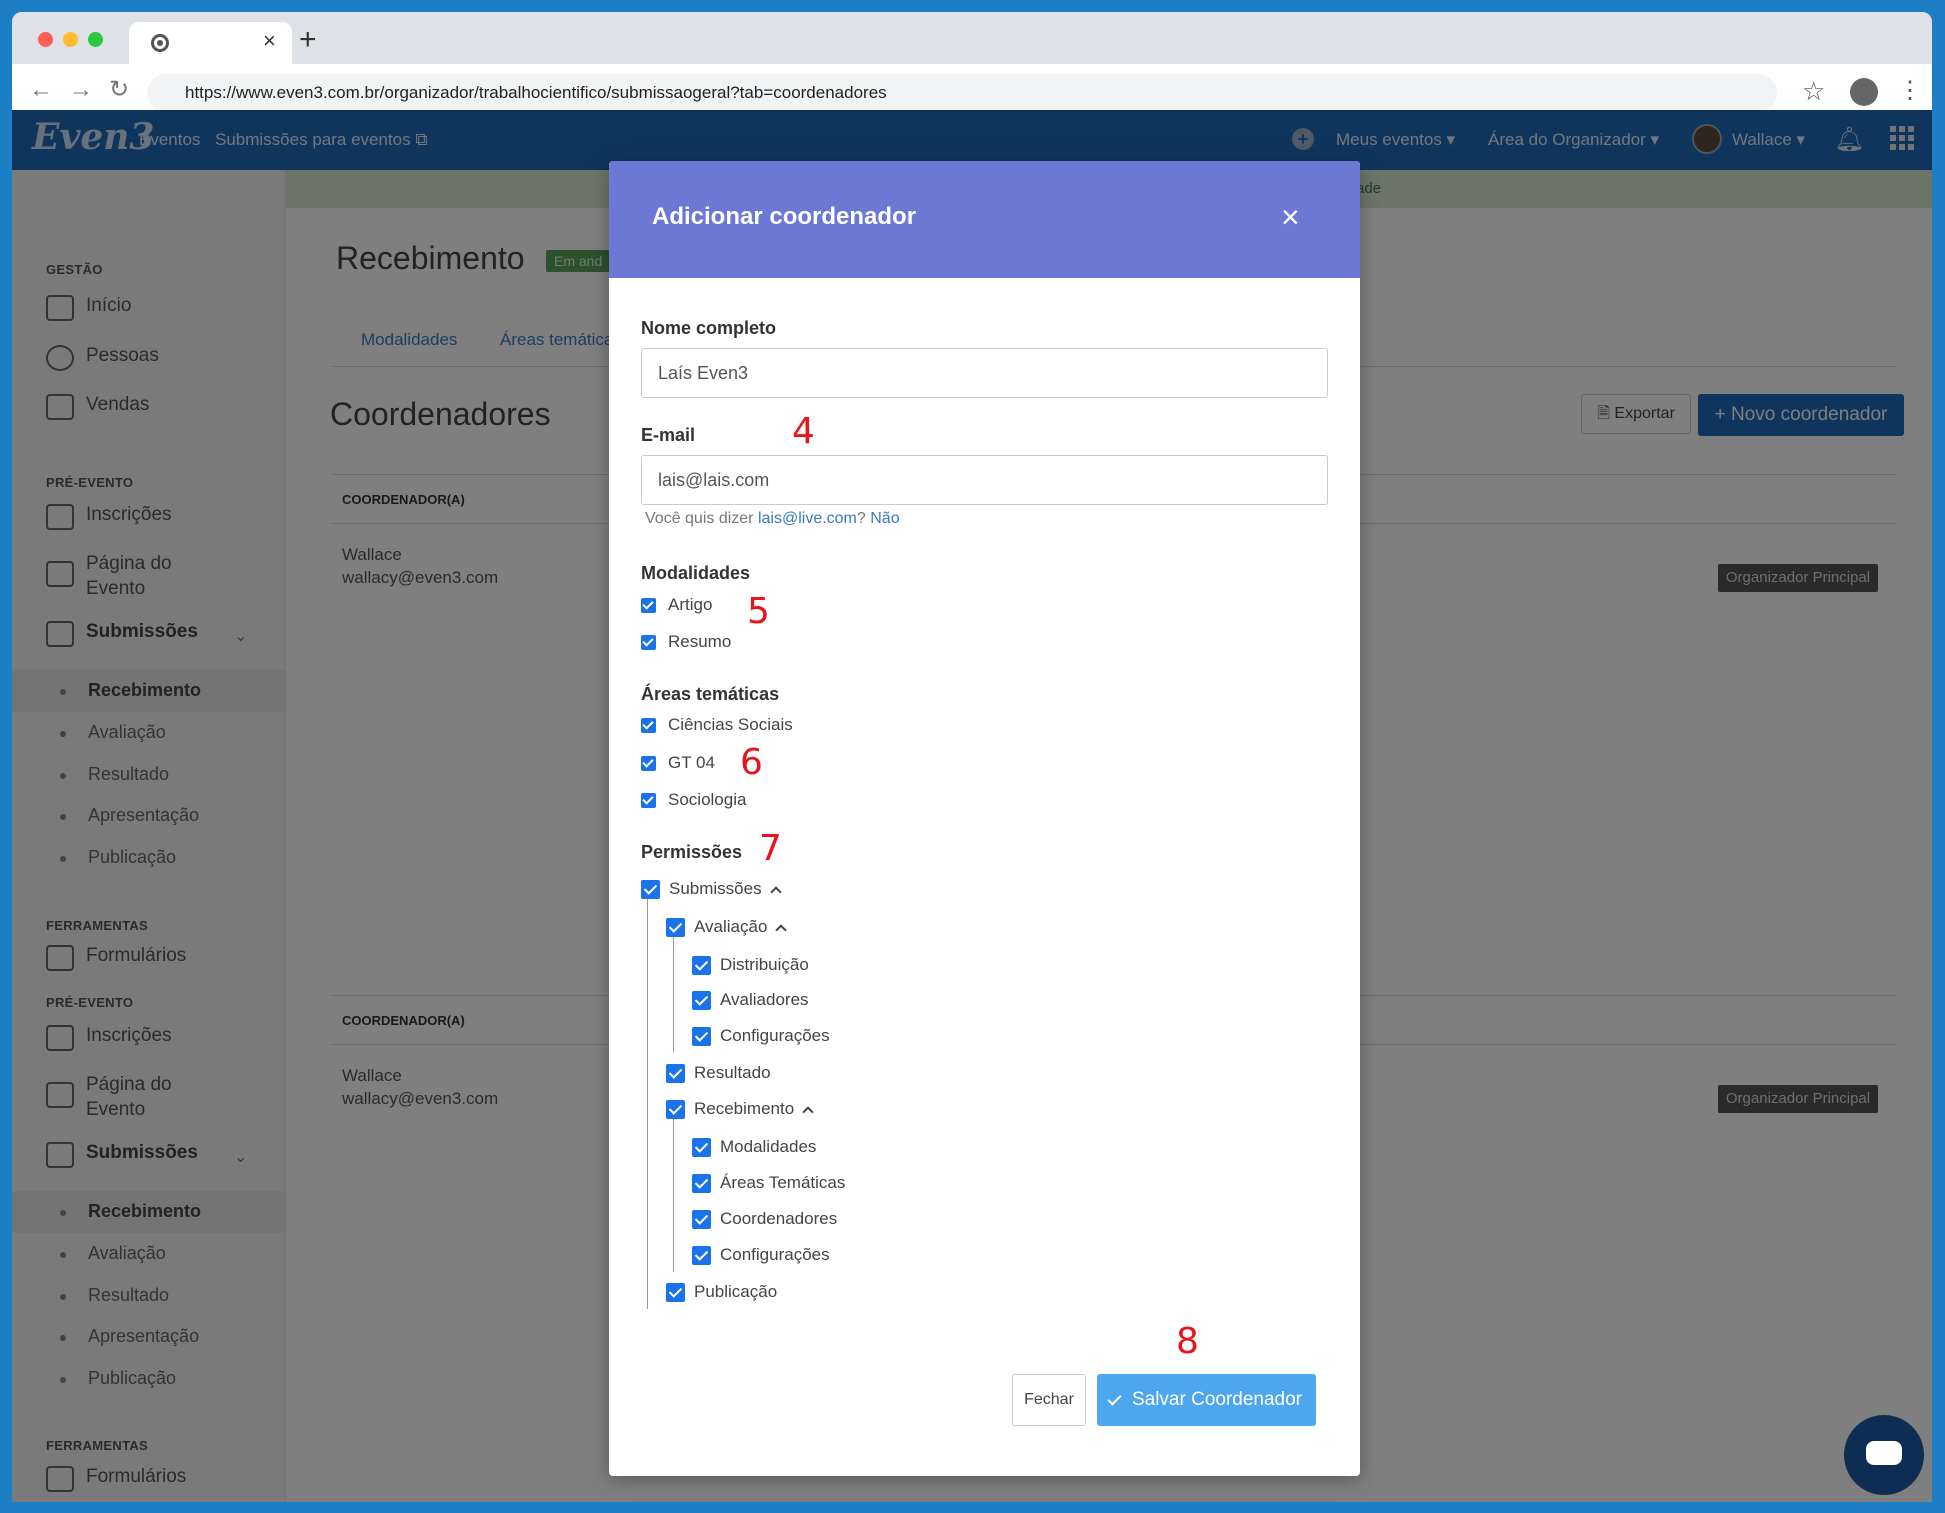  Describe the element at coordinates (730, 724) in the screenshot. I see `checkbox-label: Ciências Sociais` at that location.